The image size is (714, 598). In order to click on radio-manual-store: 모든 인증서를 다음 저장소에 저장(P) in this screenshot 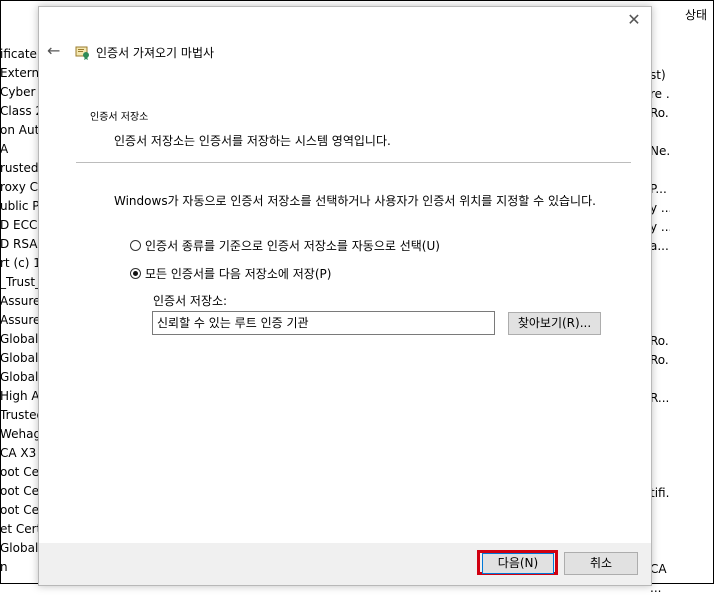, I will do `click(230, 273)`.